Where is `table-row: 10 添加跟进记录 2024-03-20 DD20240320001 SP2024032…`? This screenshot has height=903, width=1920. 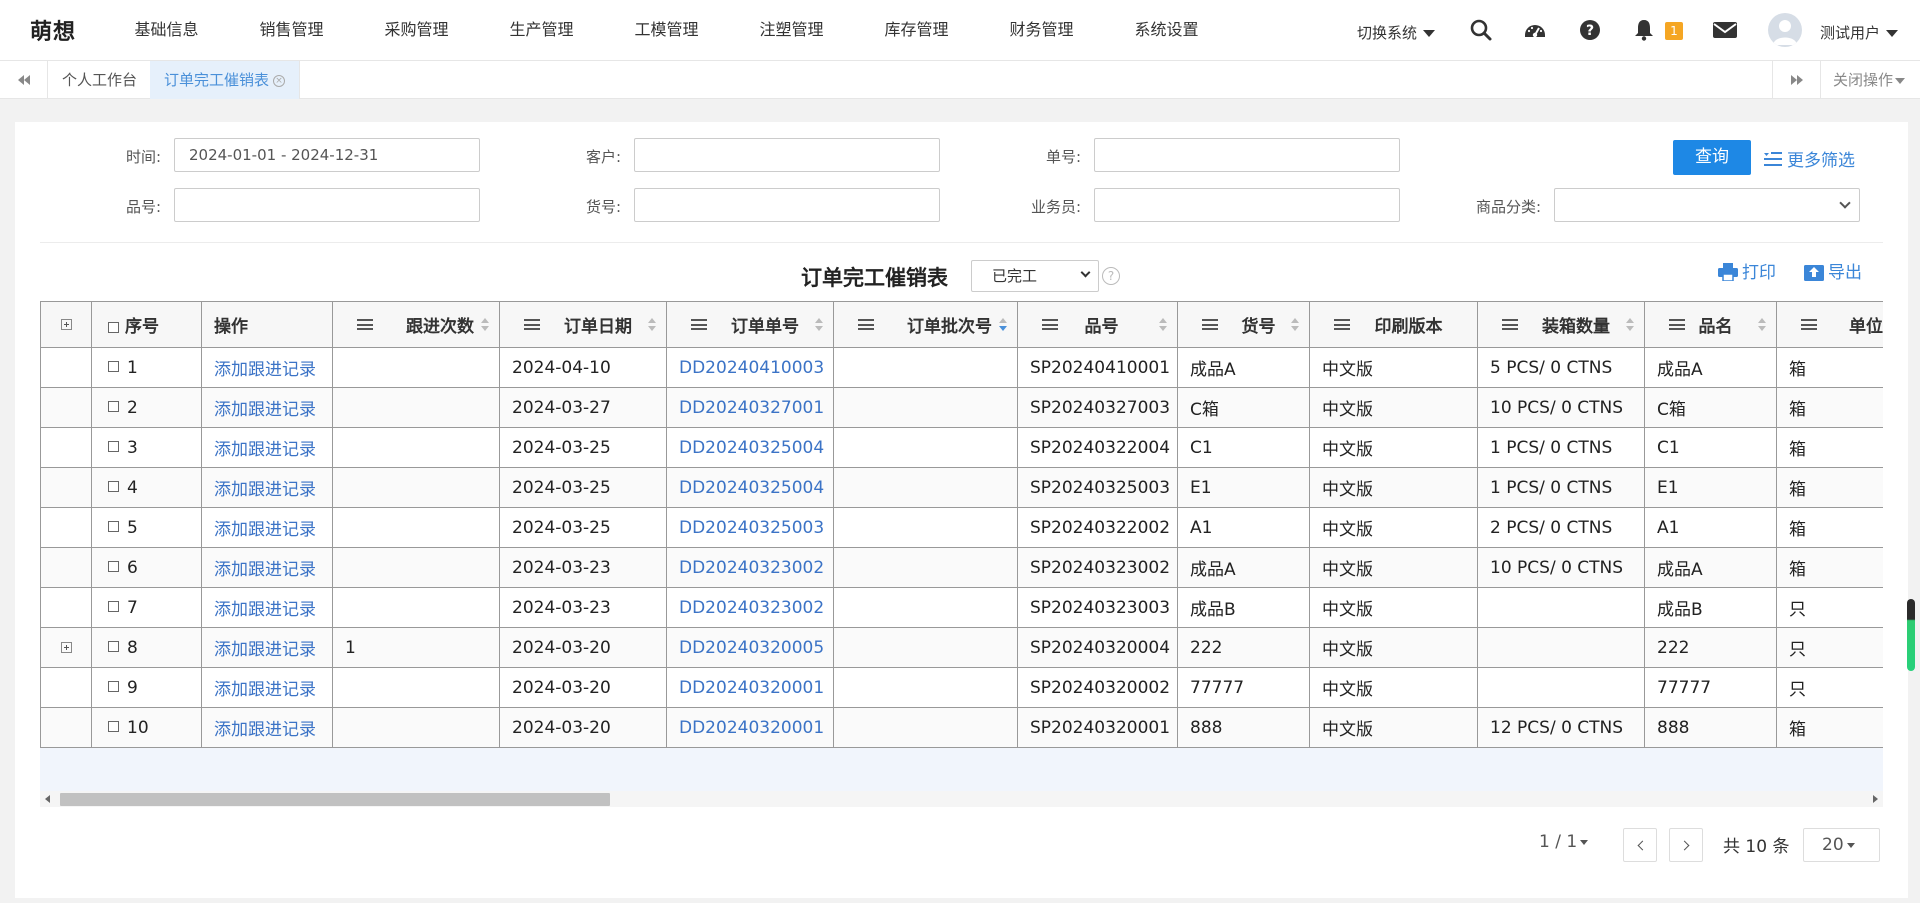
table-row: 10 添加跟进记录 2024-03-20 DD20240320001 SP2024032… is located at coordinates (961, 727).